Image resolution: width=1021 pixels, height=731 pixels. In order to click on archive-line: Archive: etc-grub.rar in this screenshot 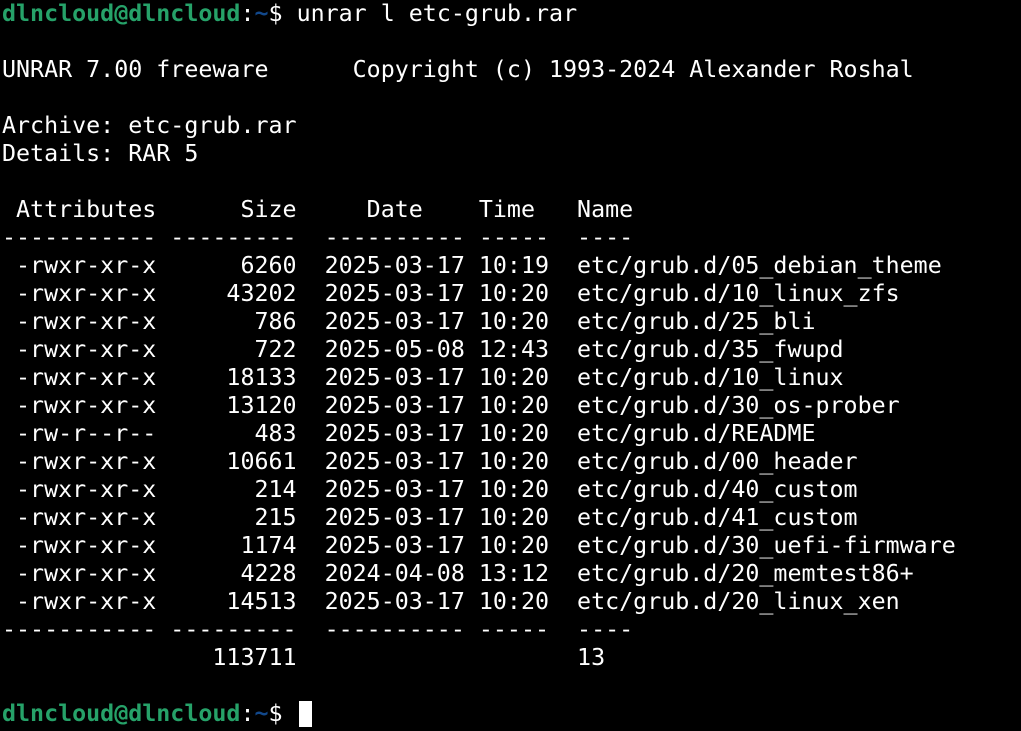, I will do `click(149, 125)`.